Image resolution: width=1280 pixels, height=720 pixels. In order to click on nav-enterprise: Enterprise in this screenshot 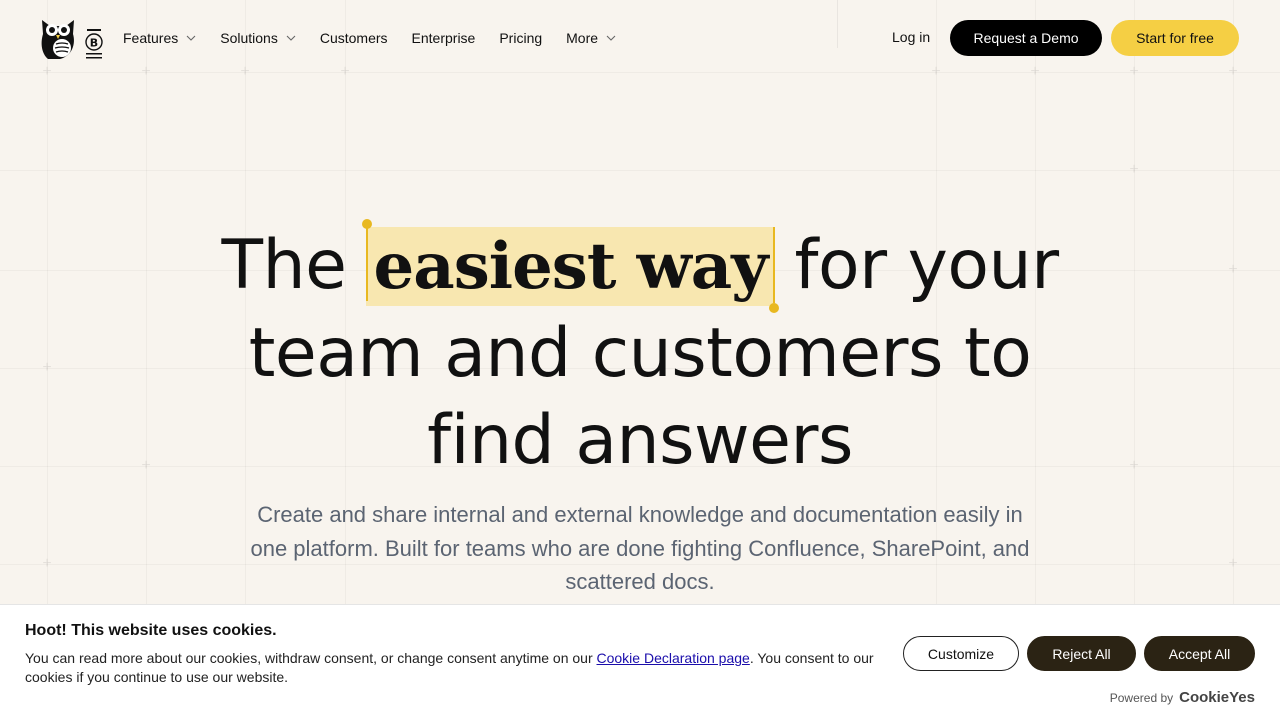, I will do `click(444, 38)`.